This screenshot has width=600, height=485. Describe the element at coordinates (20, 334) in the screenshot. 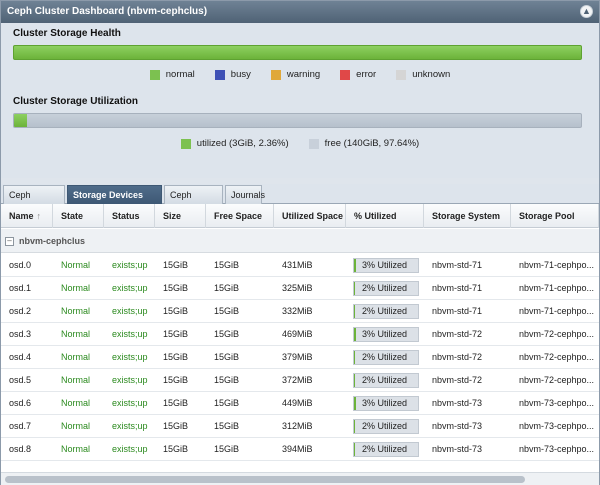

I see `osd-name: osd.3` at that location.